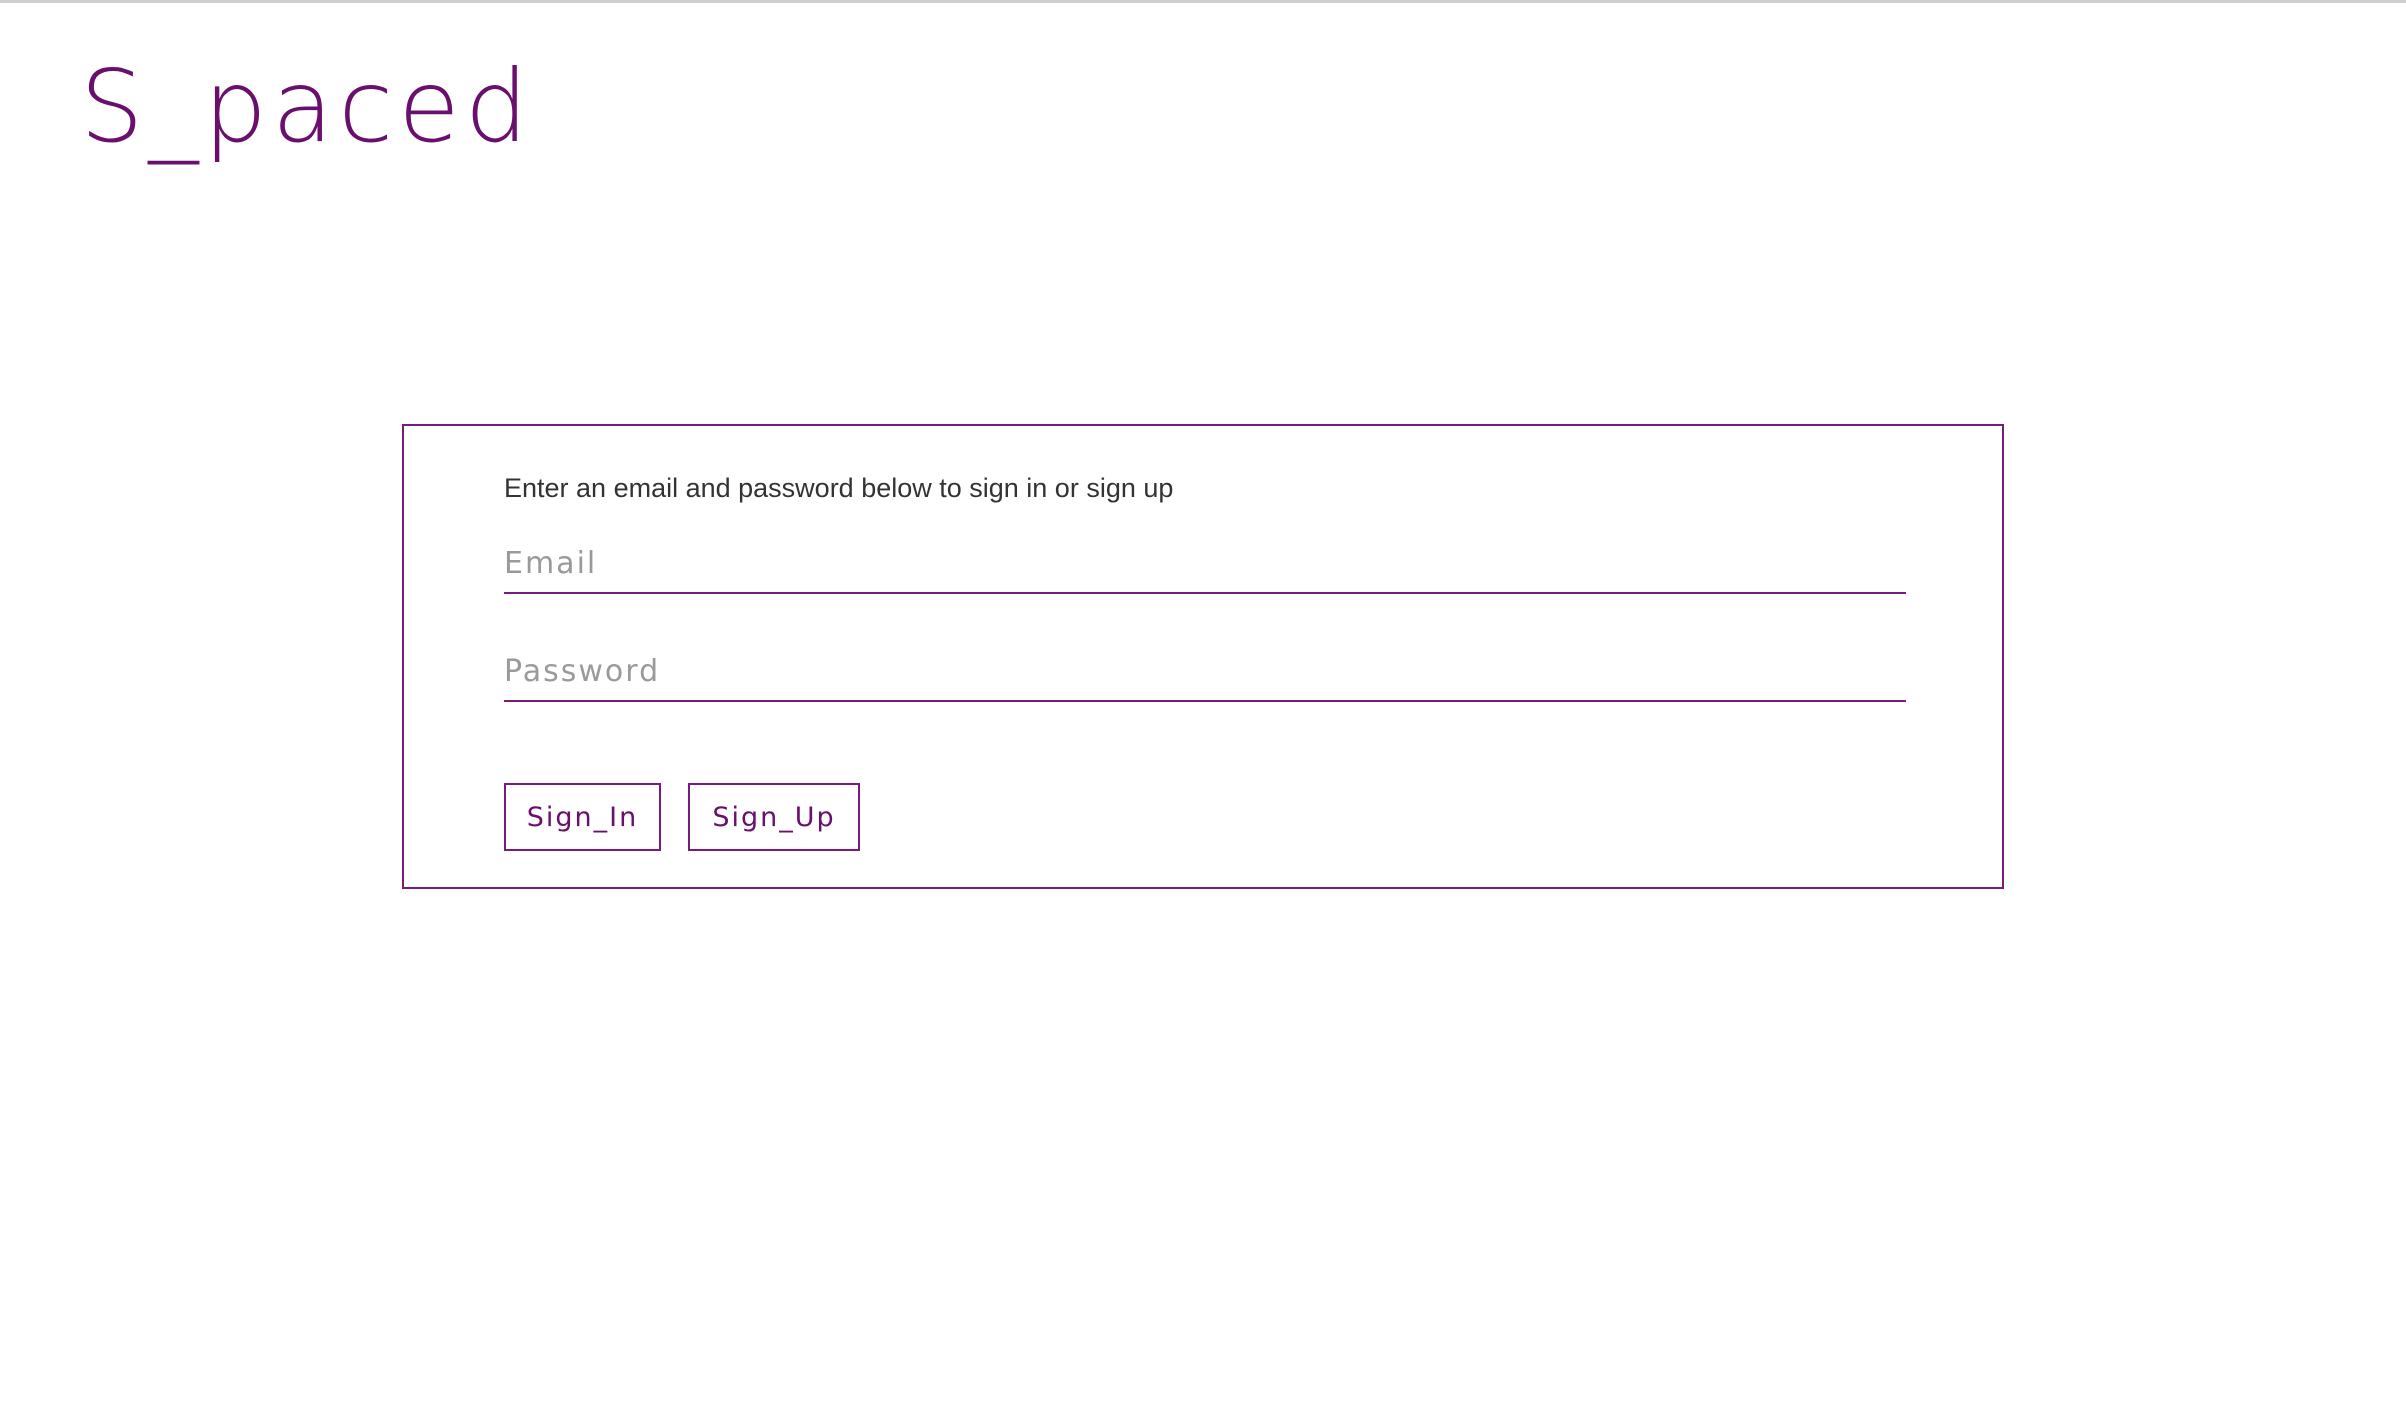 Image resolution: width=2406 pixels, height=1408 pixels. I want to click on password-field, so click(1205, 672).